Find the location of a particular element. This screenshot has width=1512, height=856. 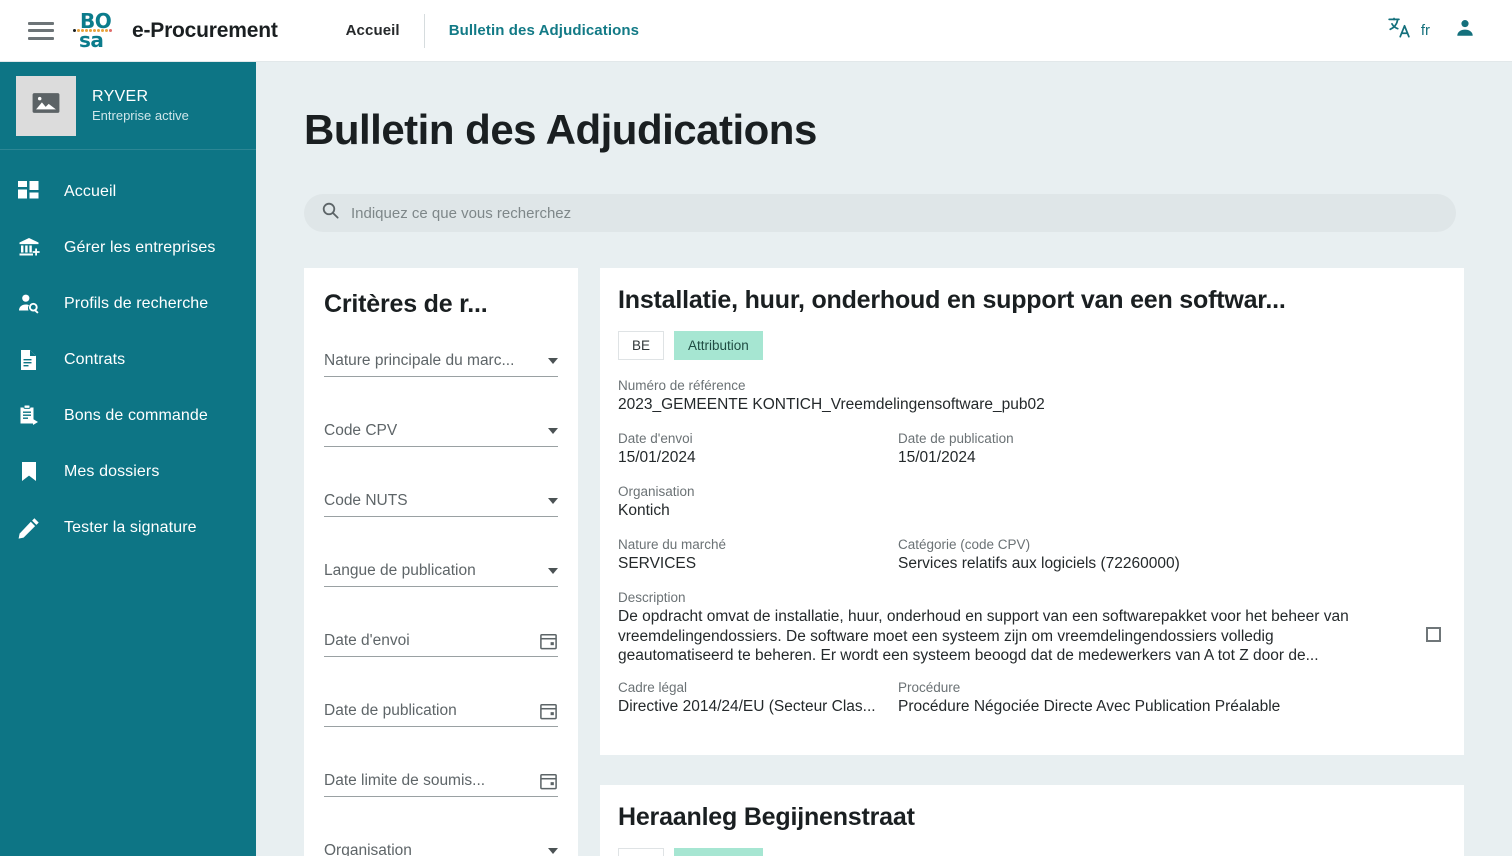

user-account-button is located at coordinates (1465, 30).